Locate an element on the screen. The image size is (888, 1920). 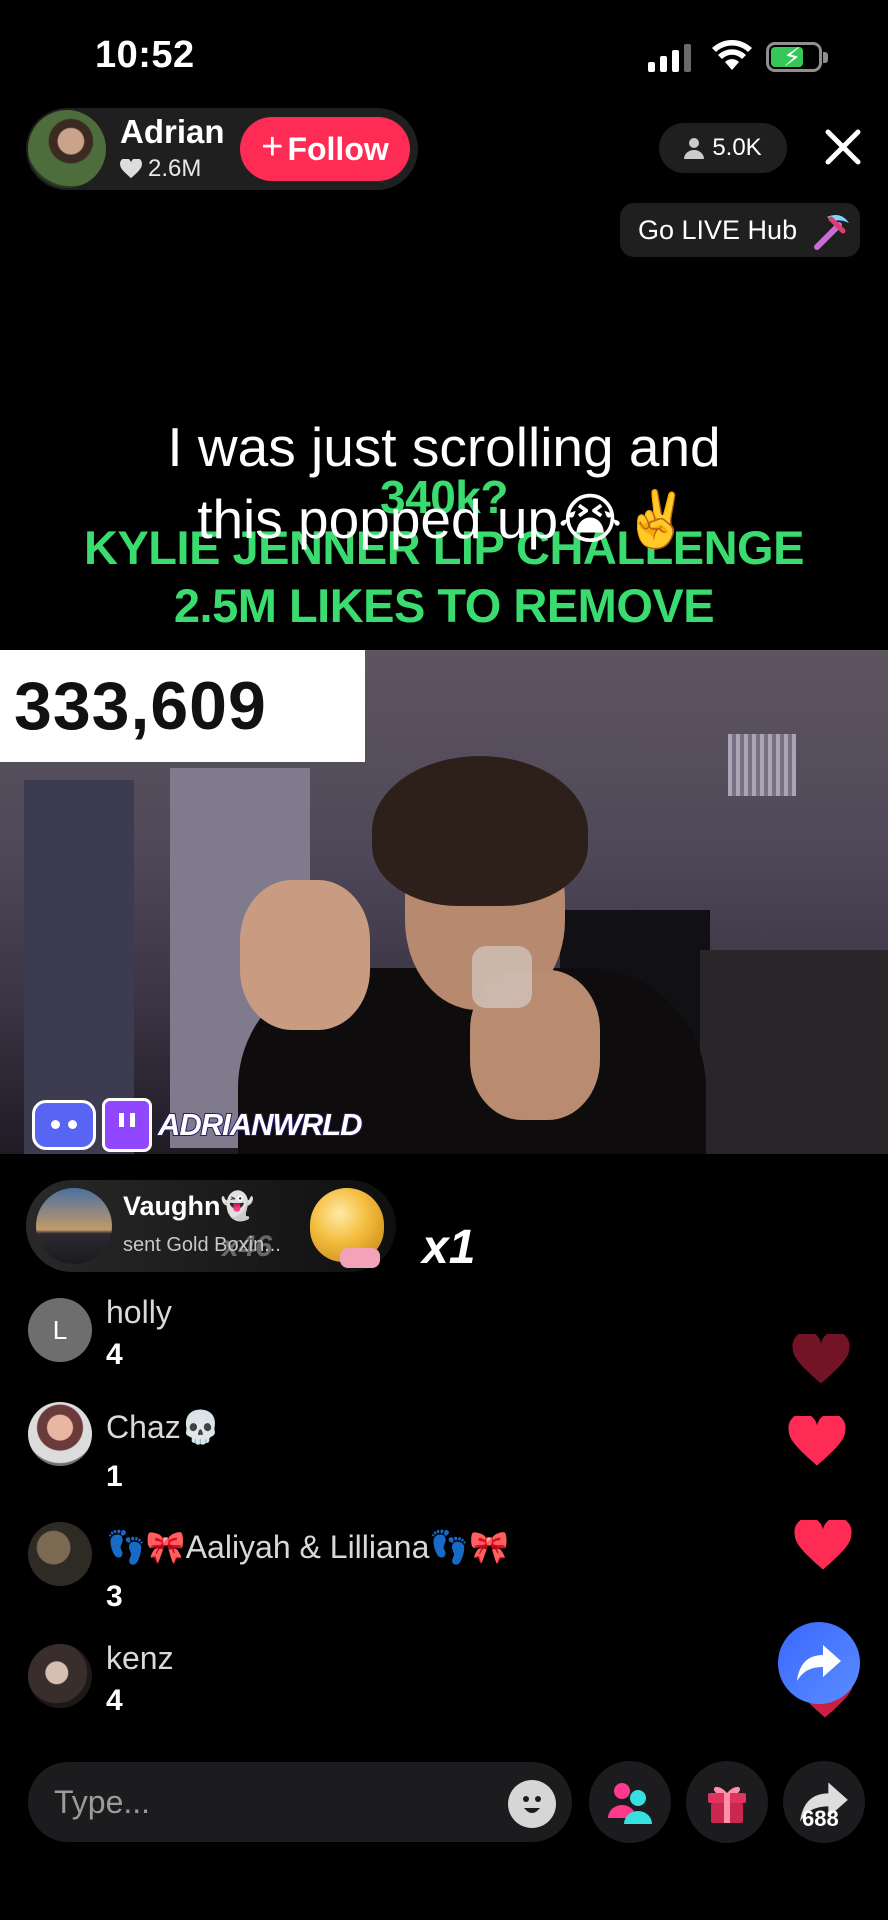
host-likes-count: 2.6M is located at coordinates (175, 168).